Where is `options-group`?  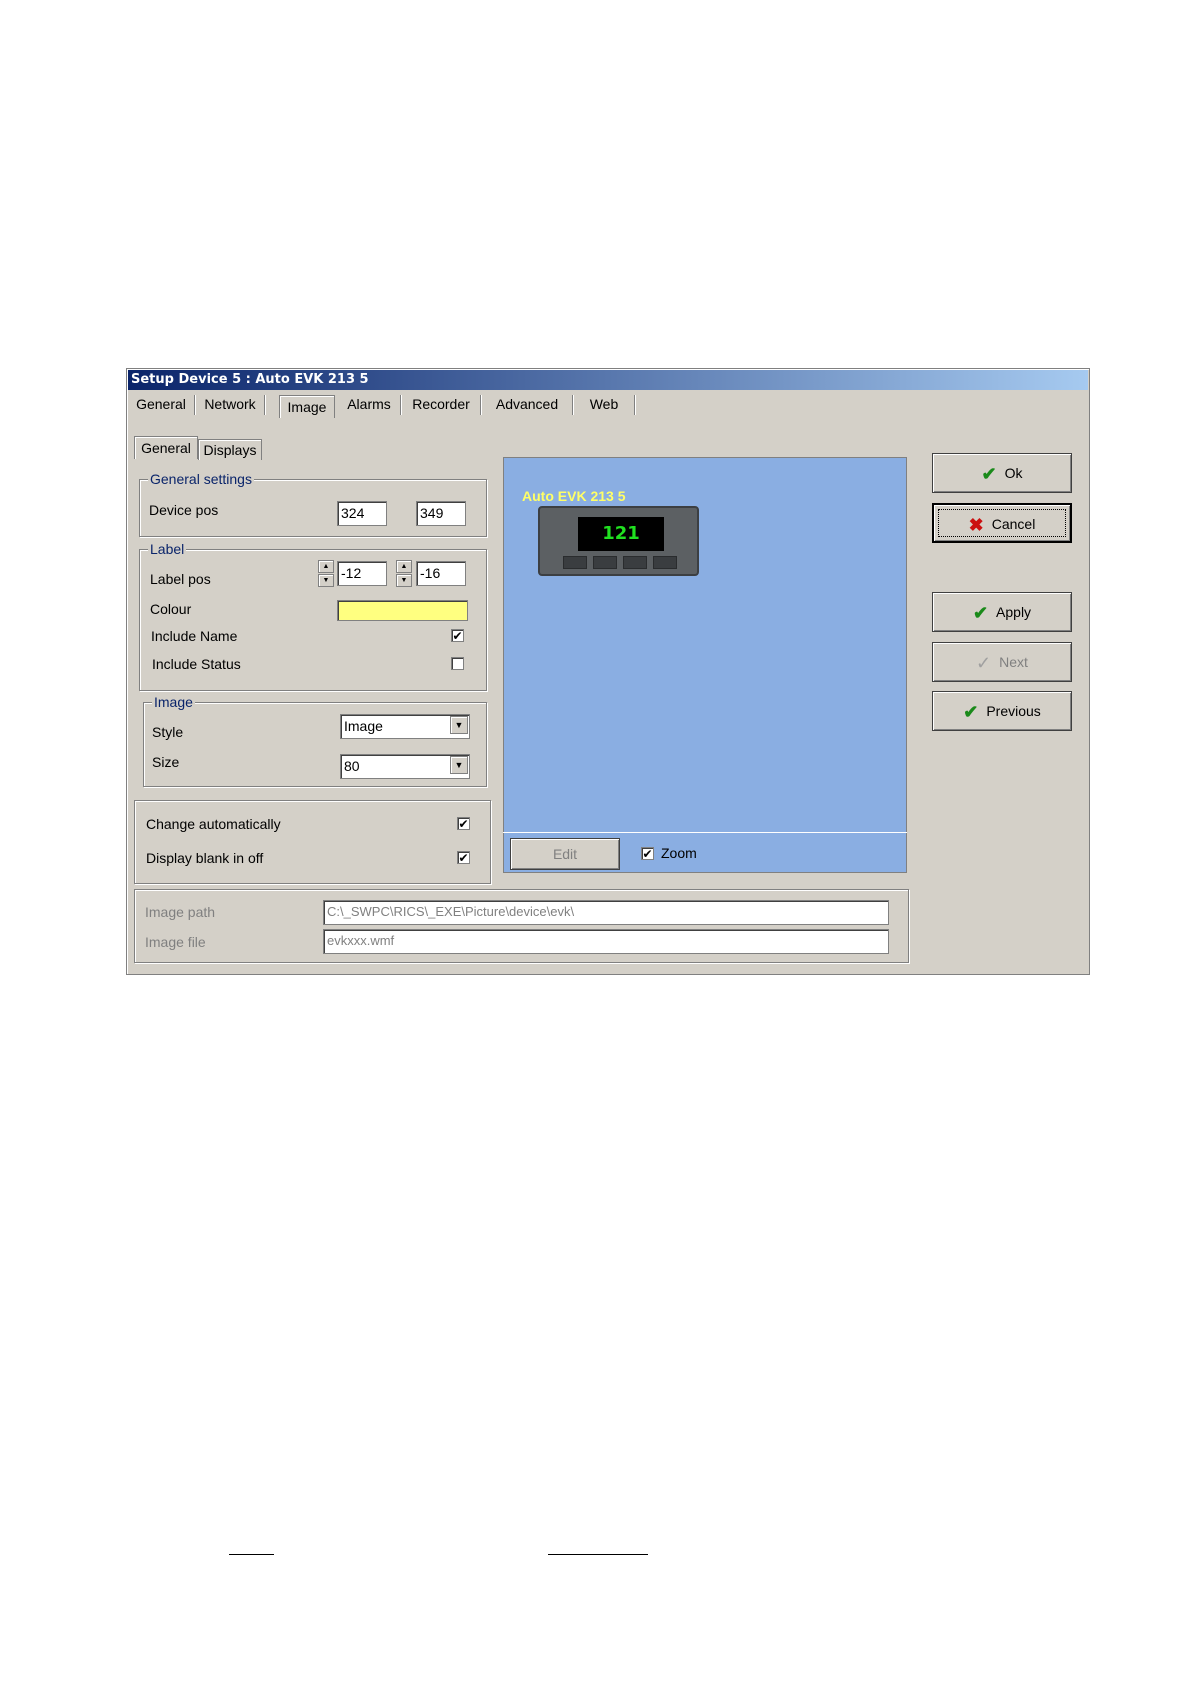 options-group is located at coordinates (312, 842).